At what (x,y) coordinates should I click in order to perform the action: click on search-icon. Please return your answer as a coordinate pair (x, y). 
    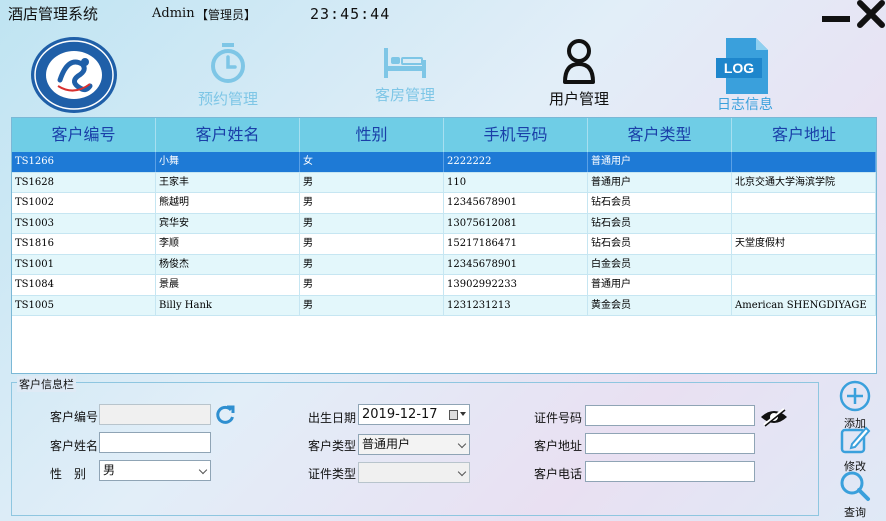
    Looking at the image, I should click on (855, 486).